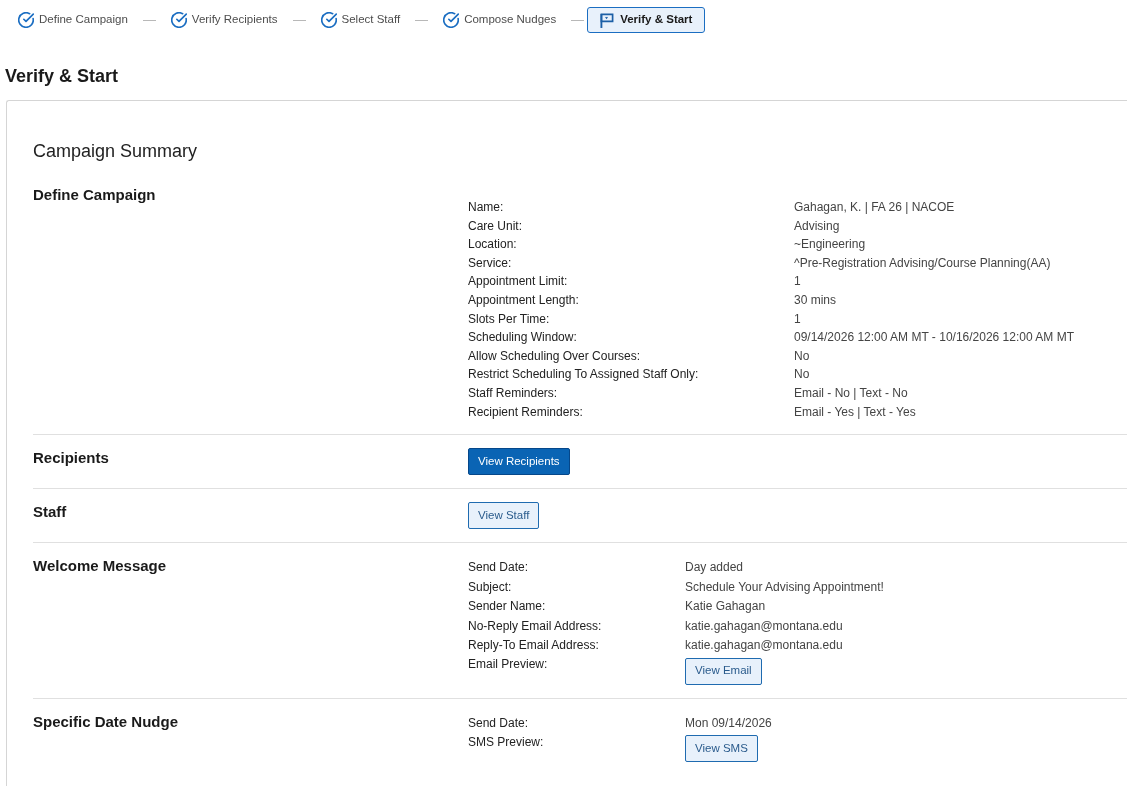 Image resolution: width=1127 pixels, height=786 pixels. I want to click on field-label: Name:, so click(486, 207).